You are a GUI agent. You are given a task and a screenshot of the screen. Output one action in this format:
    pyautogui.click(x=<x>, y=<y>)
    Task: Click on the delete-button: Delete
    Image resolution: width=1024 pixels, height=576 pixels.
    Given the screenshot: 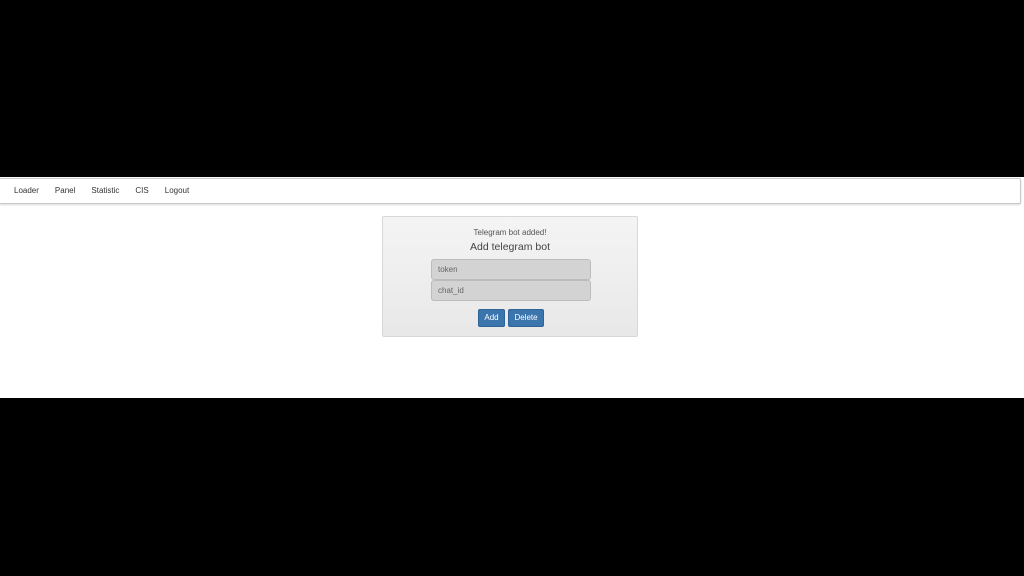 What is the action you would take?
    pyautogui.click(x=526, y=318)
    